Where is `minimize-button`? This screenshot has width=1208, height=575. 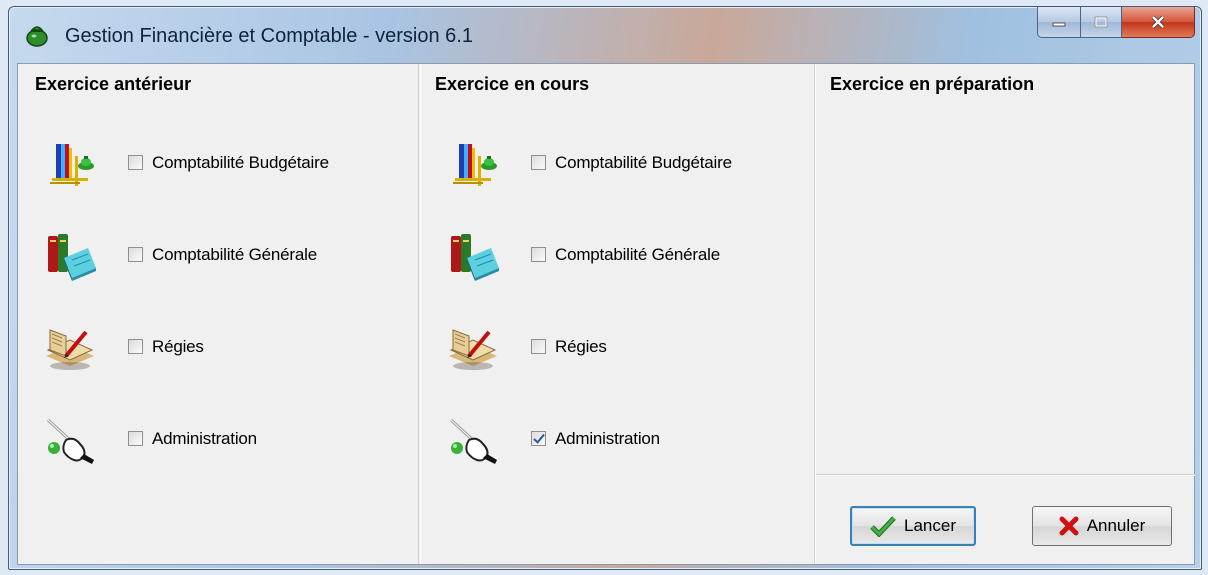 minimize-button is located at coordinates (1059, 22).